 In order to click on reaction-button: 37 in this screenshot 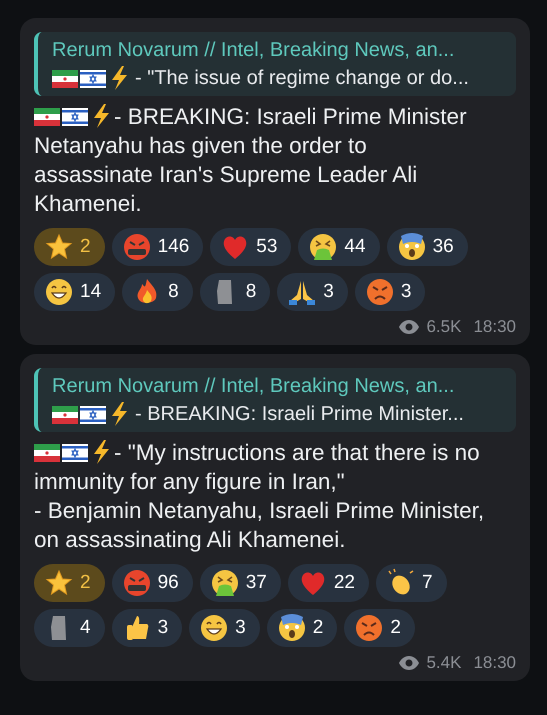, I will do `click(240, 583)`.